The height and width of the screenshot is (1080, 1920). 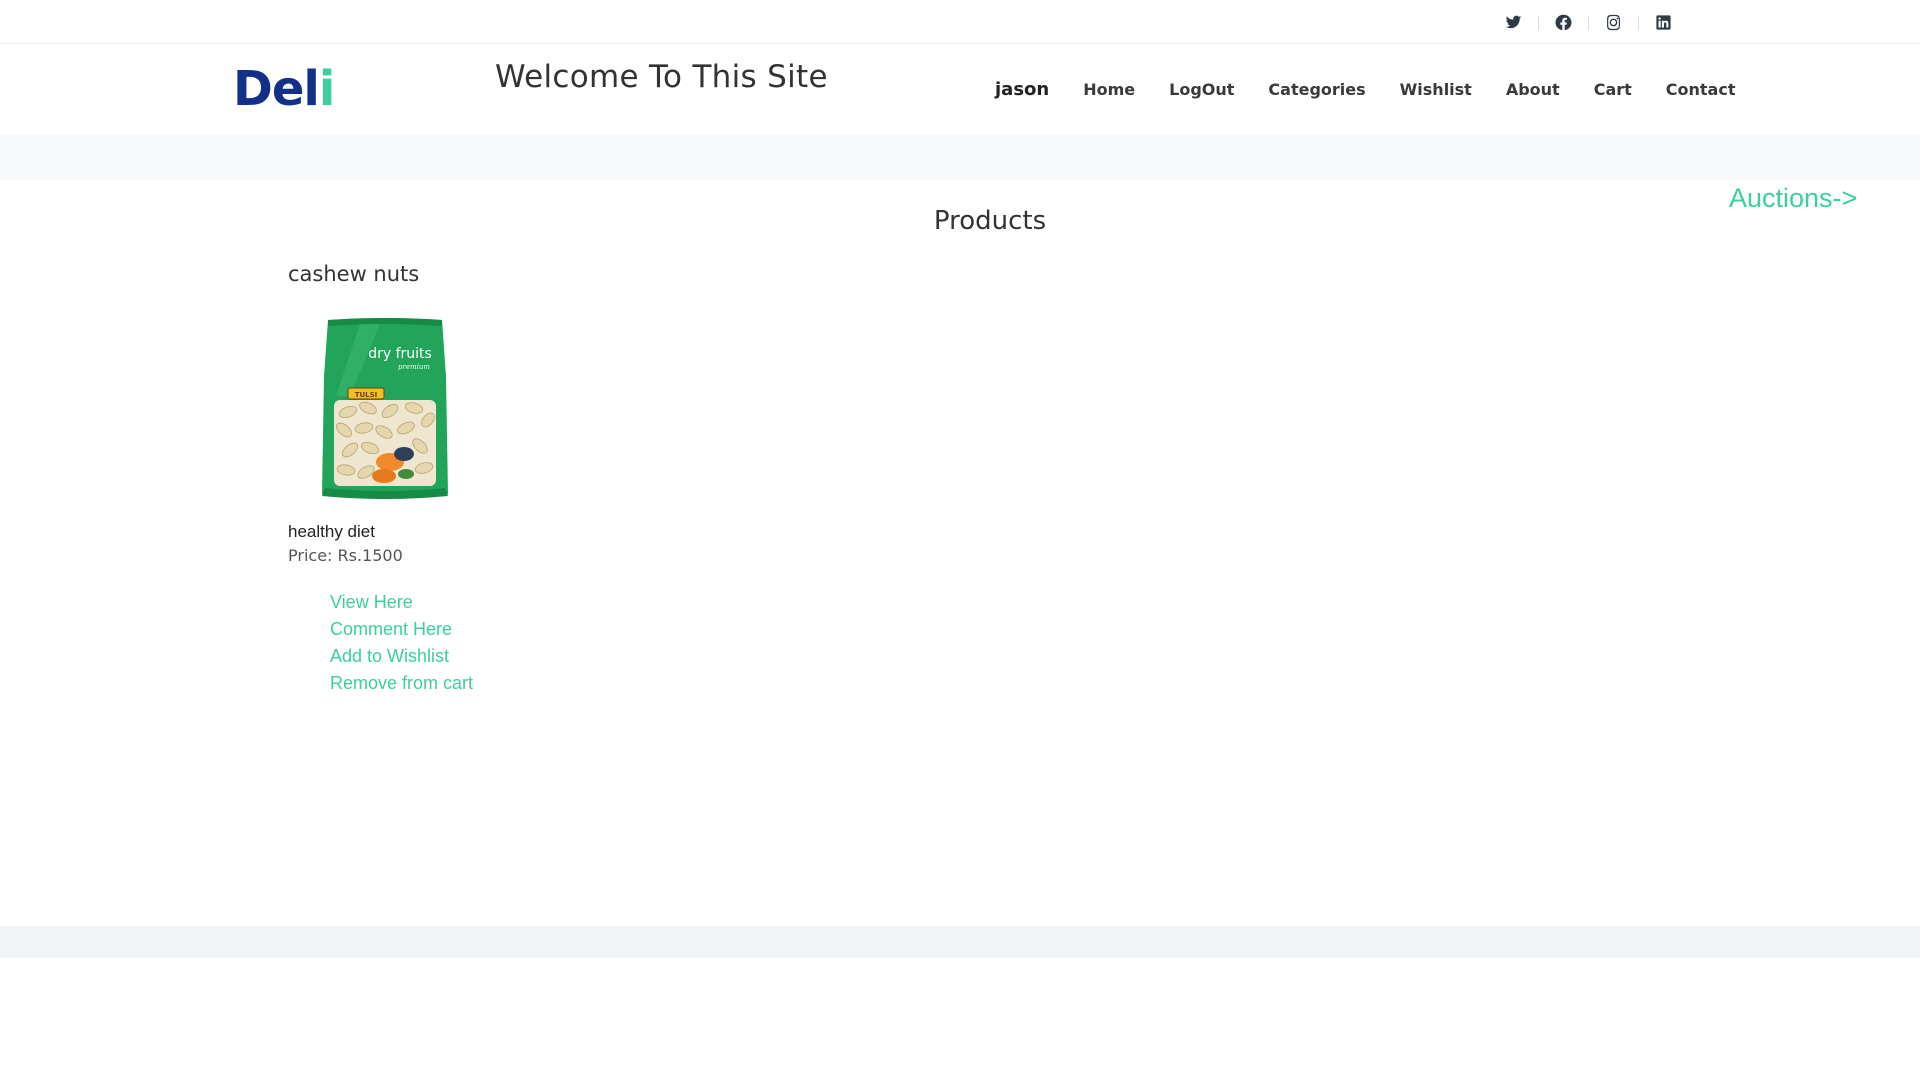 I want to click on facebook-icon, so click(x=1563, y=22).